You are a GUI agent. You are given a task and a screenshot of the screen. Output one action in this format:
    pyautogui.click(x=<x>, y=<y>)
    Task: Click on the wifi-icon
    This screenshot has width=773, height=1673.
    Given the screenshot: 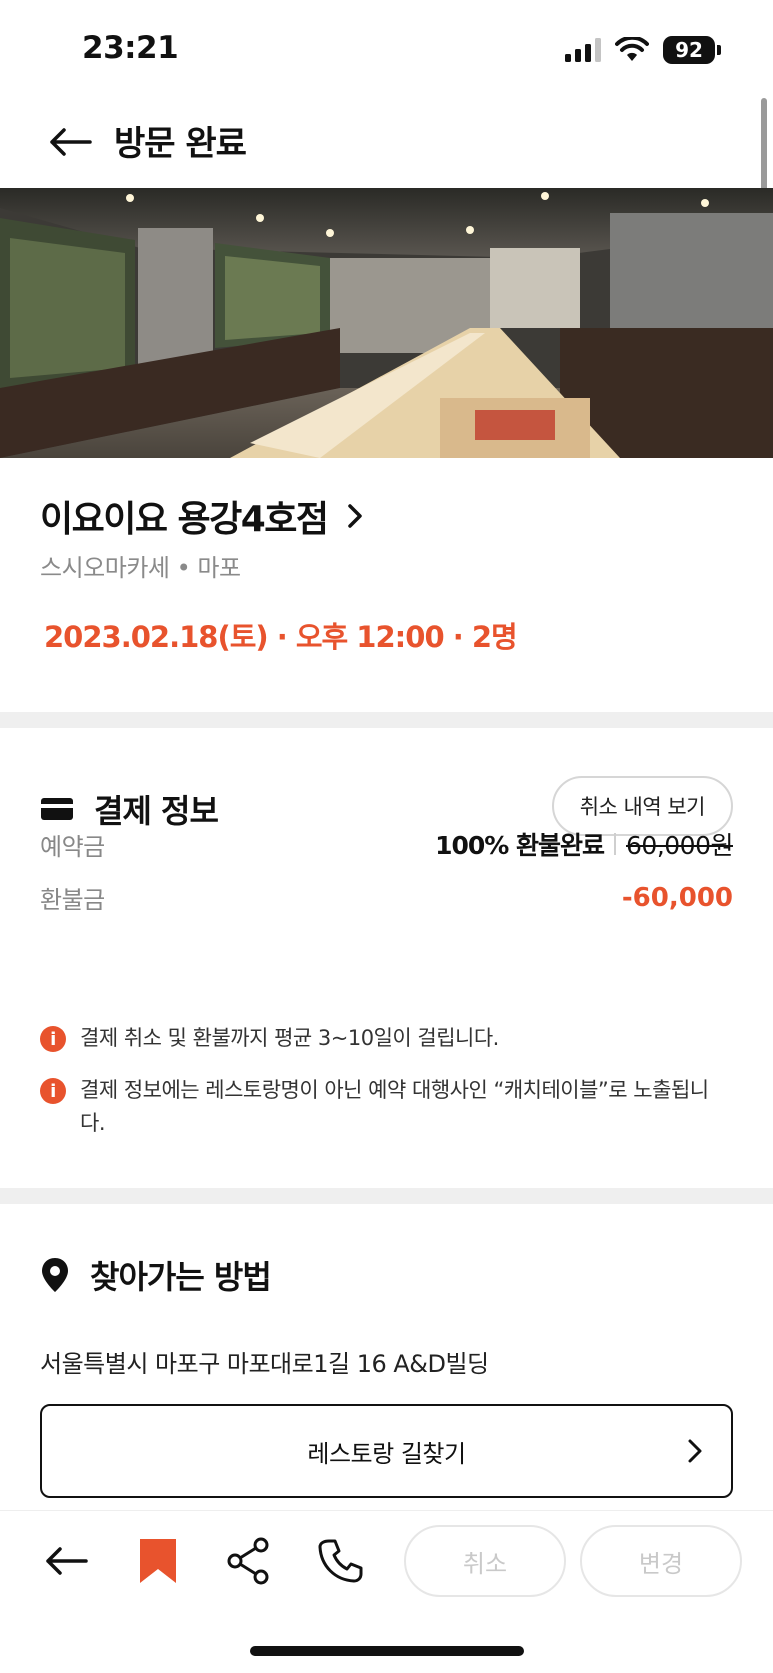 What is the action you would take?
    pyautogui.click(x=632, y=49)
    